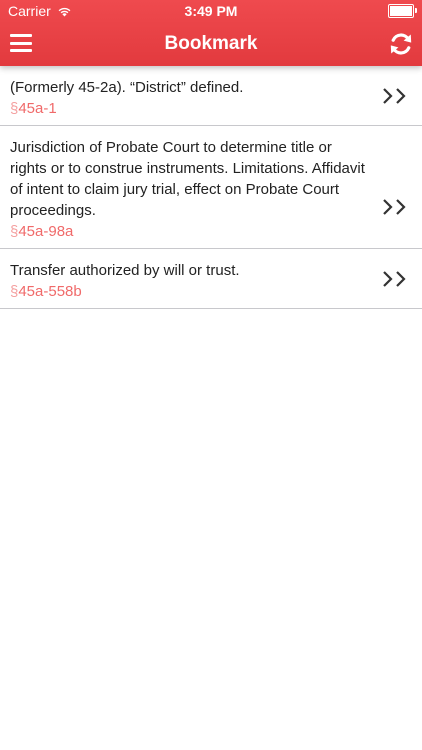 Image resolution: width=422 pixels, height=750 pixels. Describe the element at coordinates (191, 292) in the screenshot. I see `bookmark-section: §45a-558b` at that location.